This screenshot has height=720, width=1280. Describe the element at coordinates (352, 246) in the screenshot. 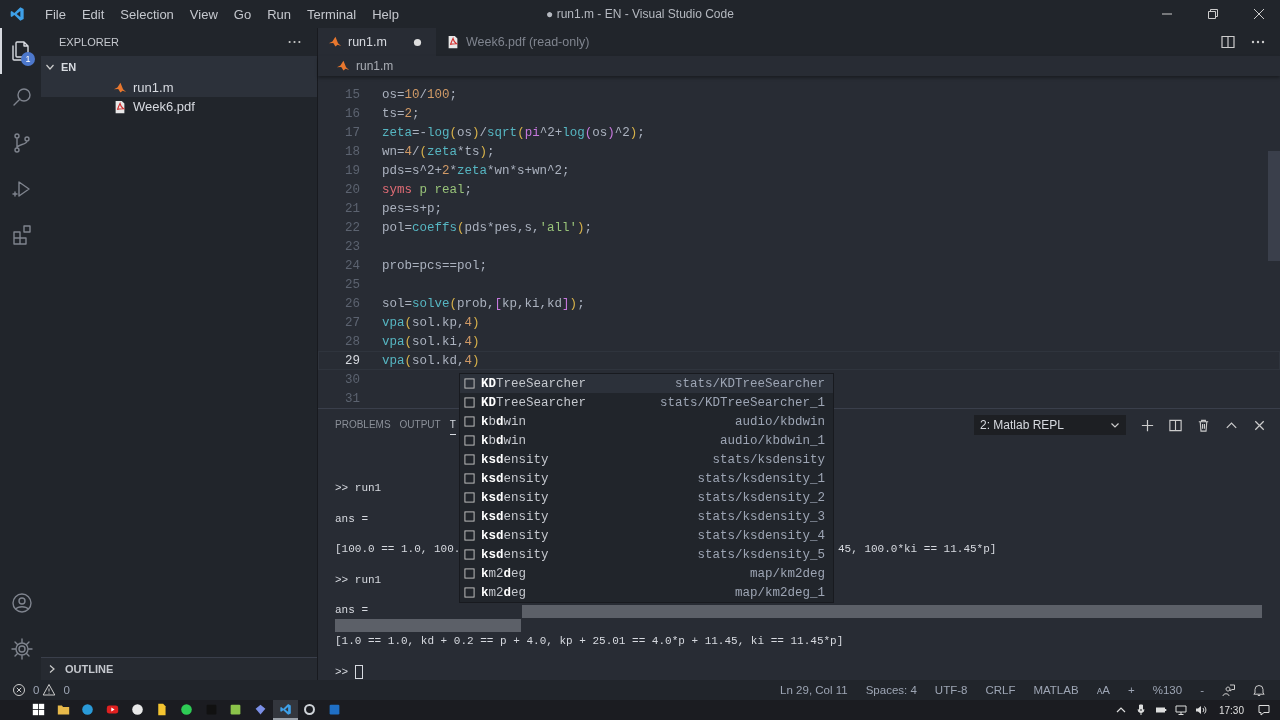

I see `line-number: 23` at that location.